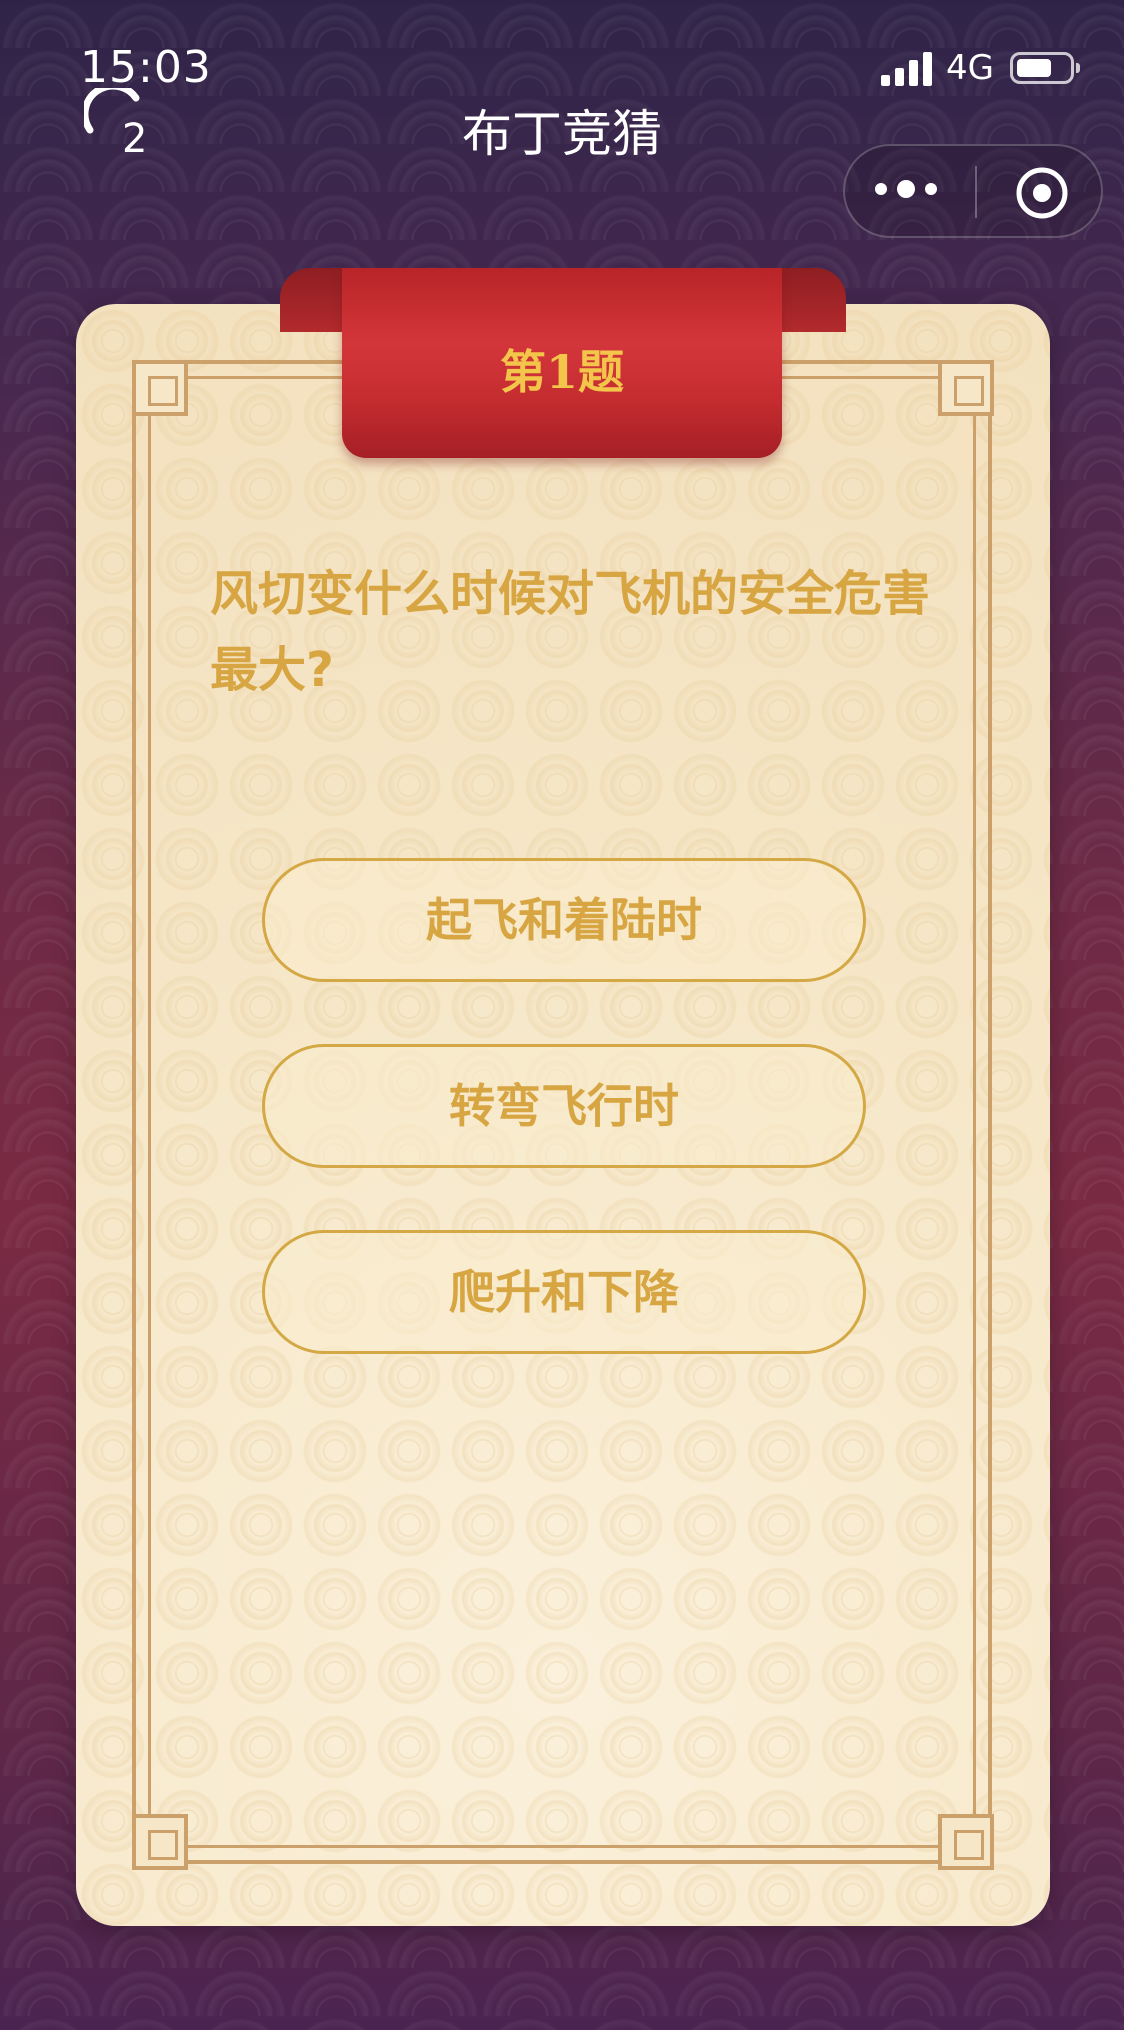  Describe the element at coordinates (564, 1106) in the screenshot. I see `answer-option-2: 转弯飞行时` at that location.